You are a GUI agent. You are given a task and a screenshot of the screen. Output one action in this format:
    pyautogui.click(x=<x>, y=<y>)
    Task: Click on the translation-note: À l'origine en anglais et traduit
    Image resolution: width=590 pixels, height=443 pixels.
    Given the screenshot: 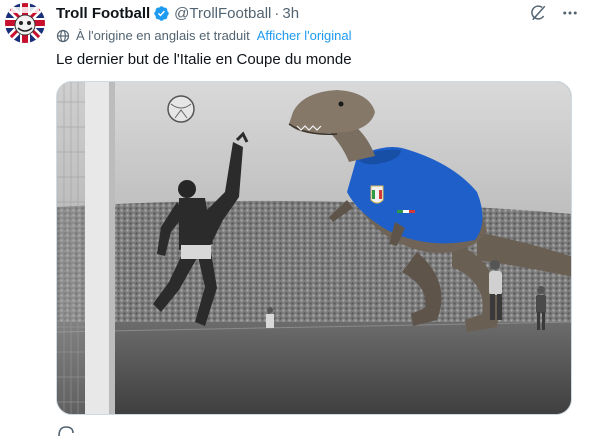 What is the action you would take?
    pyautogui.click(x=163, y=35)
    